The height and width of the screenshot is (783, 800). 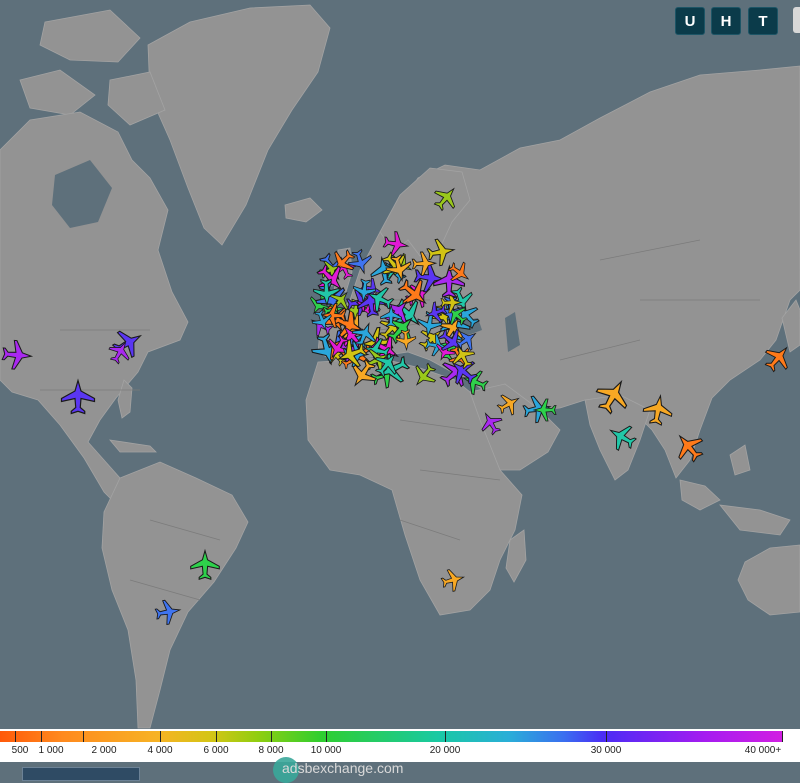 What do you see at coordinates (763, 750) in the screenshot?
I see `legend-label-40000: 40 000+` at bounding box center [763, 750].